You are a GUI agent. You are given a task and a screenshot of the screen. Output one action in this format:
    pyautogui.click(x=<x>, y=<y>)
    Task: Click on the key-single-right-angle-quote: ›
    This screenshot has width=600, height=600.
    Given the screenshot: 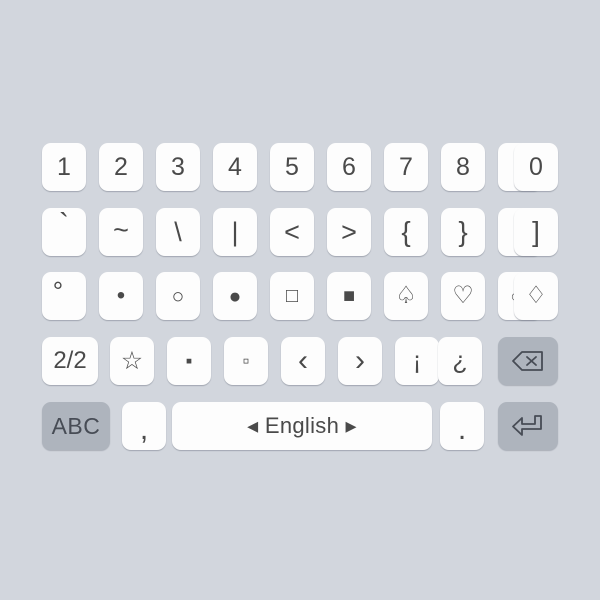 What is the action you would take?
    pyautogui.click(x=360, y=361)
    